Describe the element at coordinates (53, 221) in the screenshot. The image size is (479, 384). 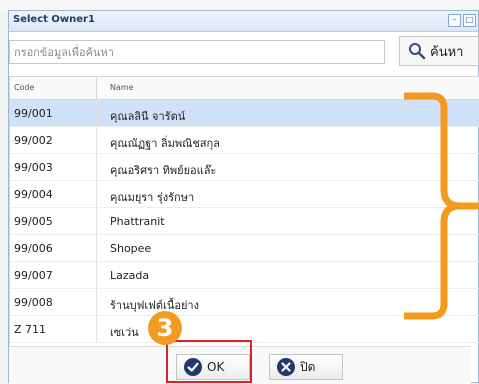
I see `cell-code: 99/005` at that location.